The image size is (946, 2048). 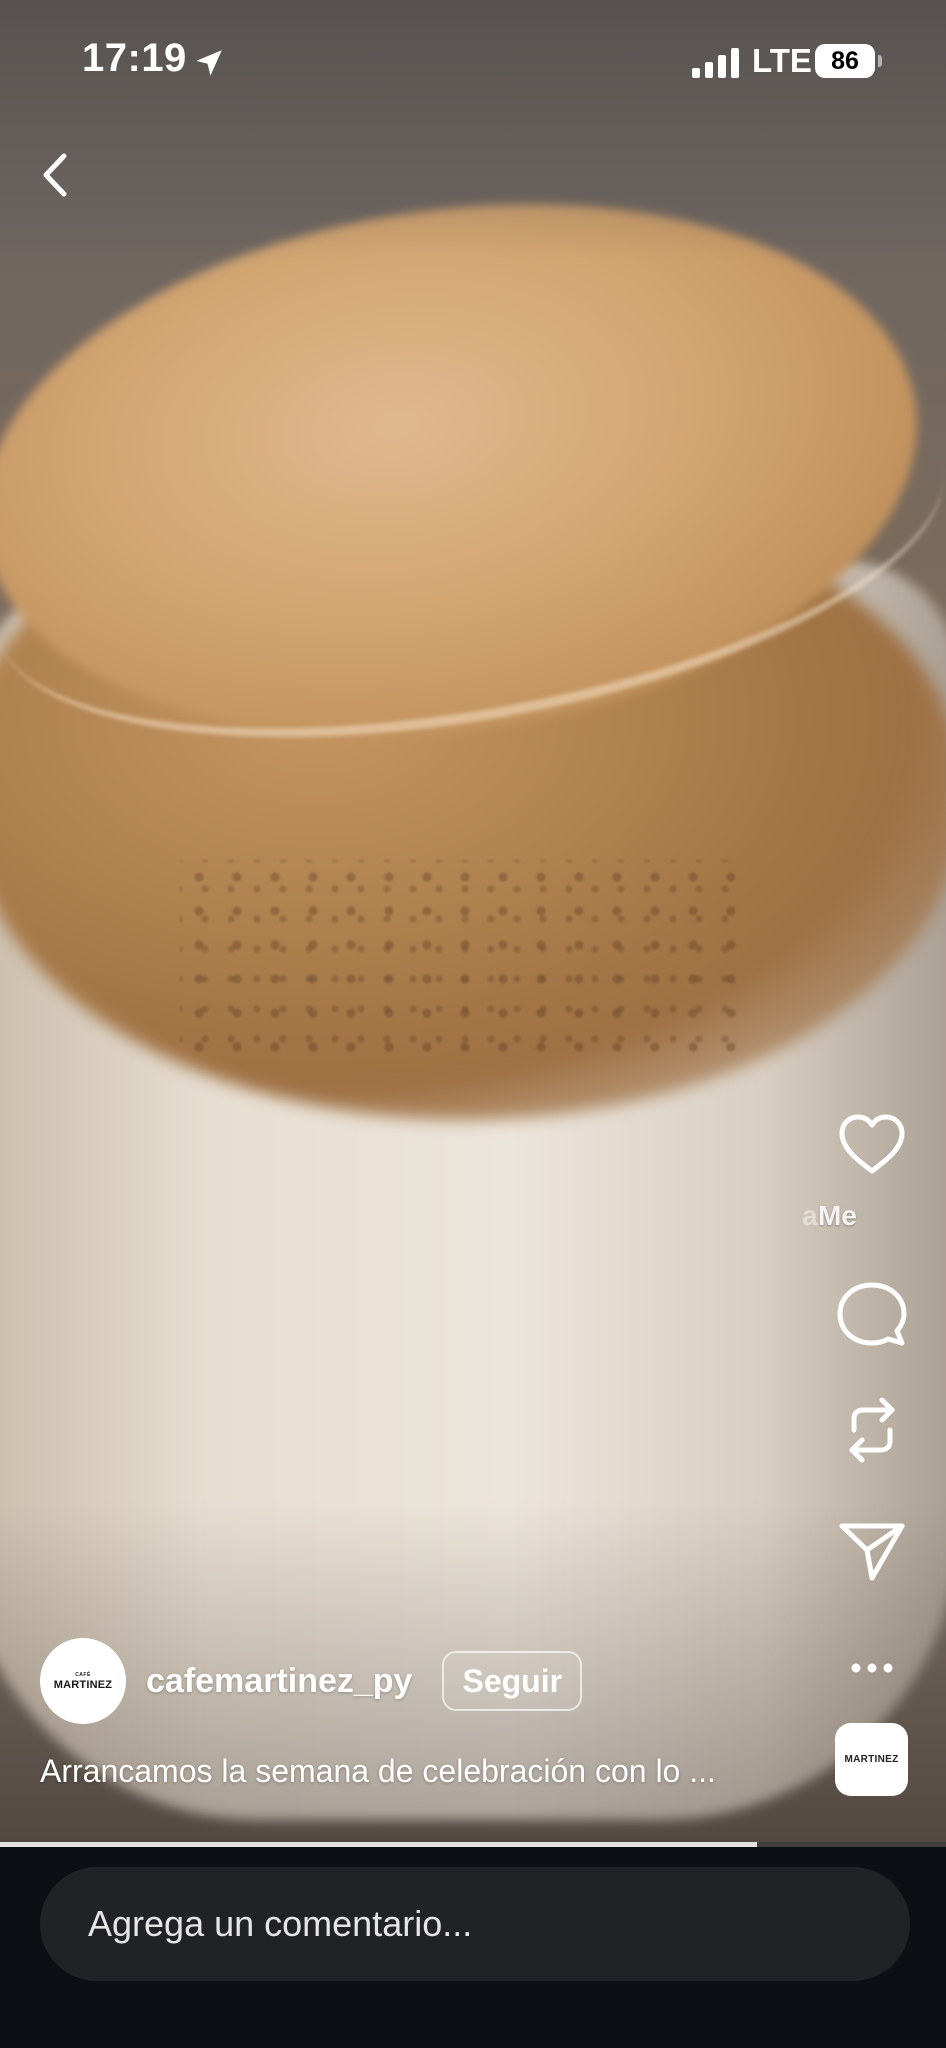 What do you see at coordinates (782, 60) in the screenshot?
I see `network-type-label: LTE` at bounding box center [782, 60].